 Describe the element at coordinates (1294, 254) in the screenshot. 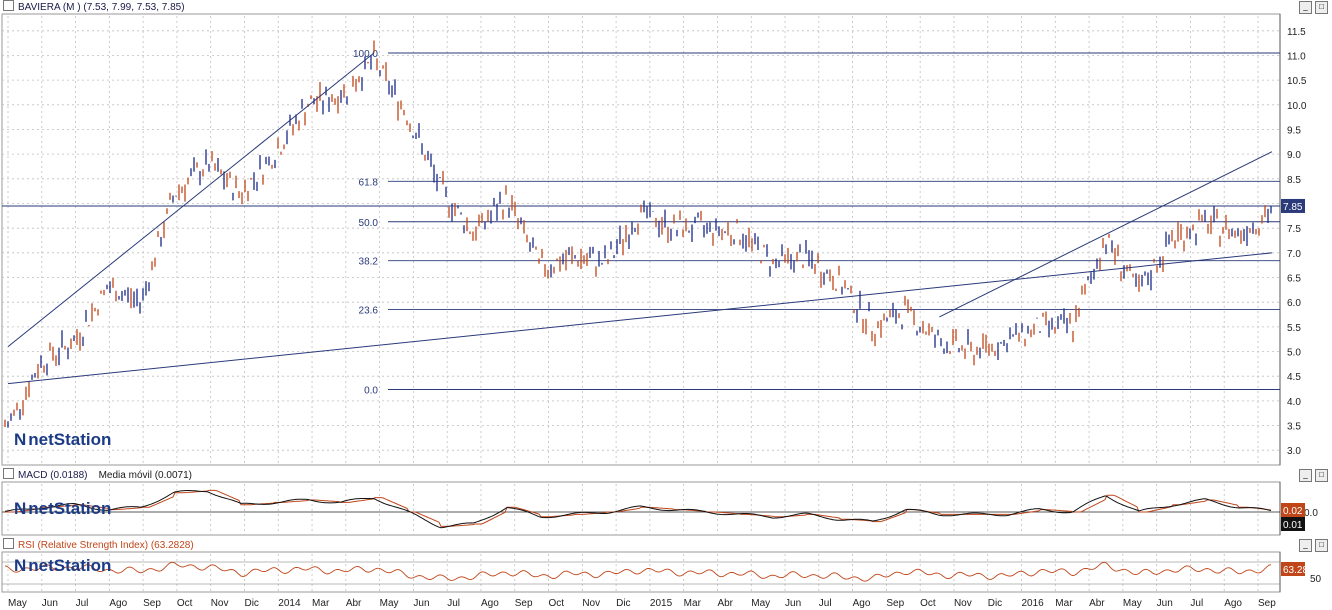

I see `y-tick-label: 7.0` at that location.